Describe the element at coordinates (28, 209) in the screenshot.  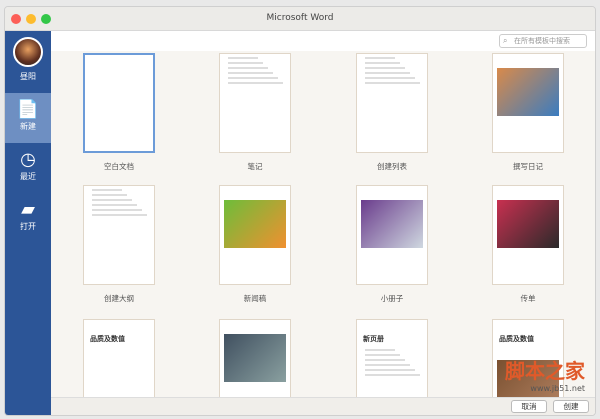
I see `folder-icon: ▰` at that location.